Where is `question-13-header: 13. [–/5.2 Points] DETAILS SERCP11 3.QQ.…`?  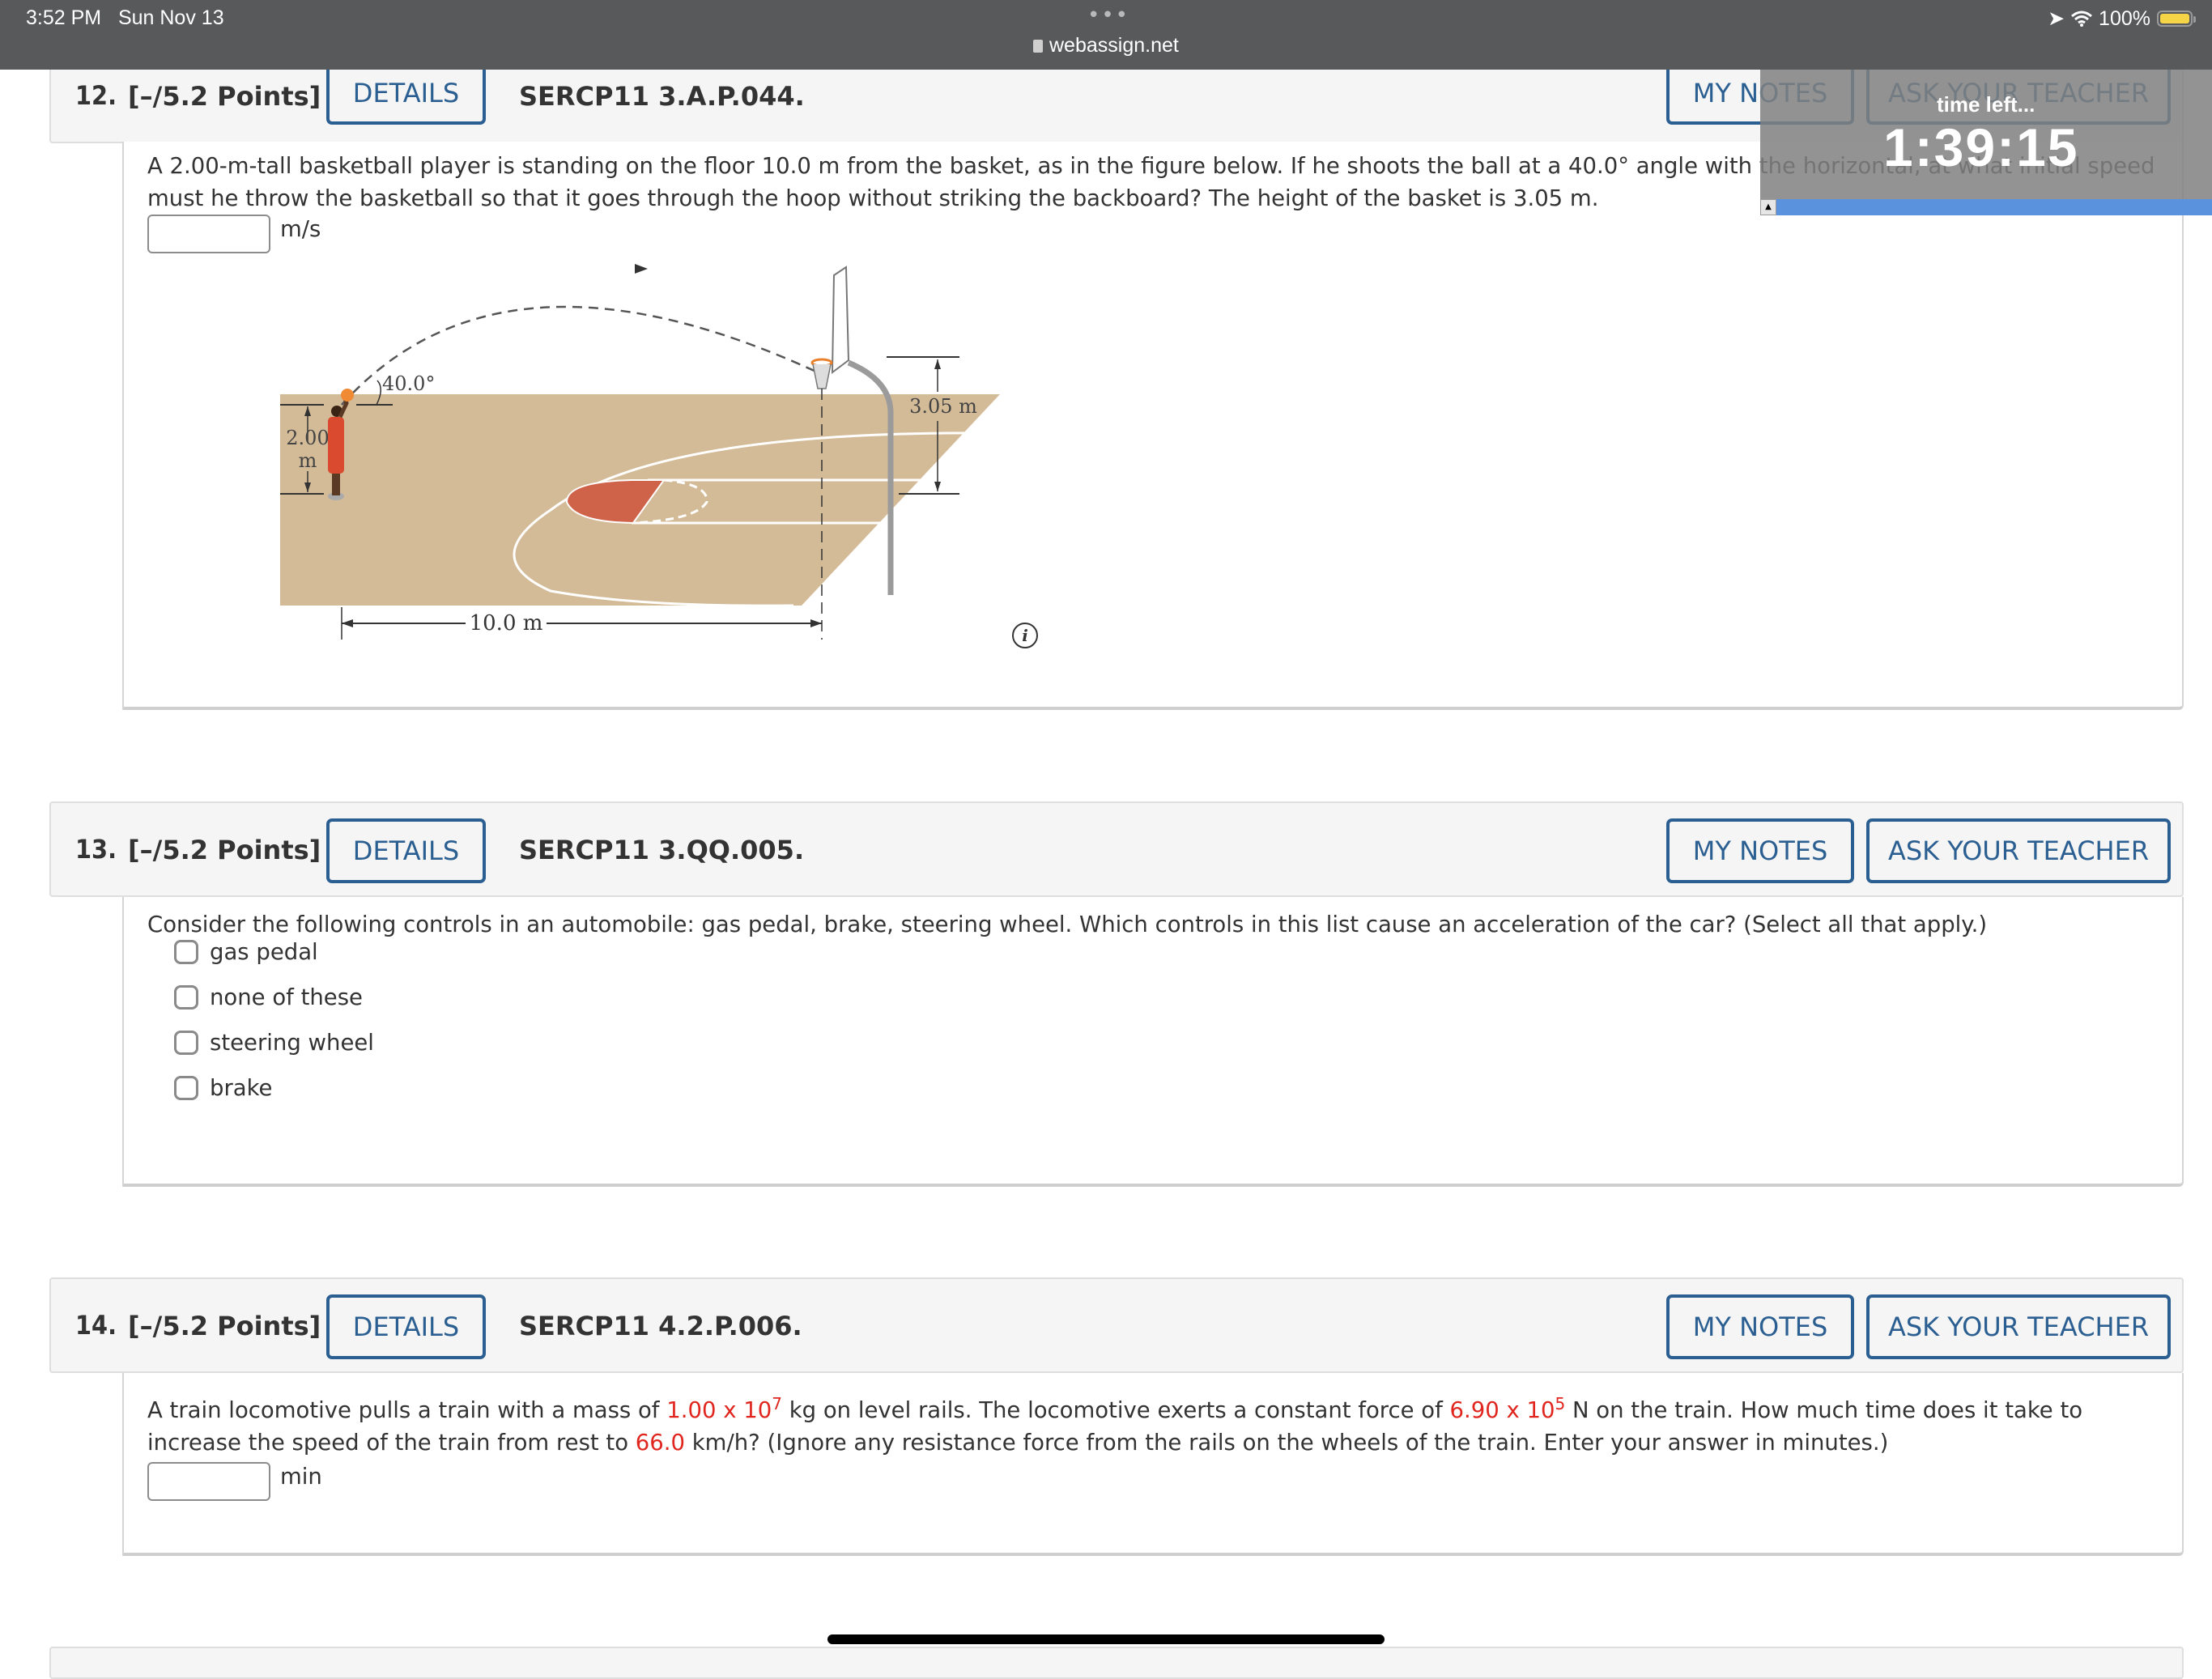
question-13-header: 13. [–/5.2 Points] DETAILS SERCP11 3.QQ.… is located at coordinates (1117, 849).